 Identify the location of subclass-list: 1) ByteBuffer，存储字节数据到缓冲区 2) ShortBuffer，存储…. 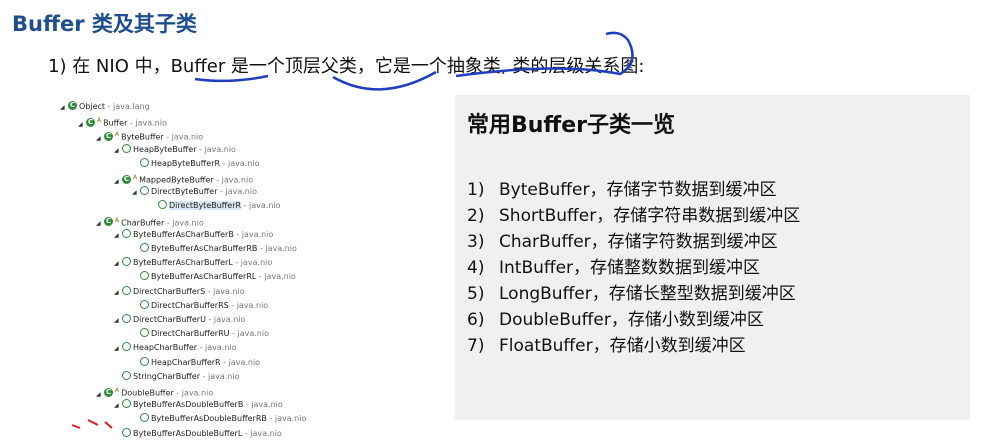
(633, 268).